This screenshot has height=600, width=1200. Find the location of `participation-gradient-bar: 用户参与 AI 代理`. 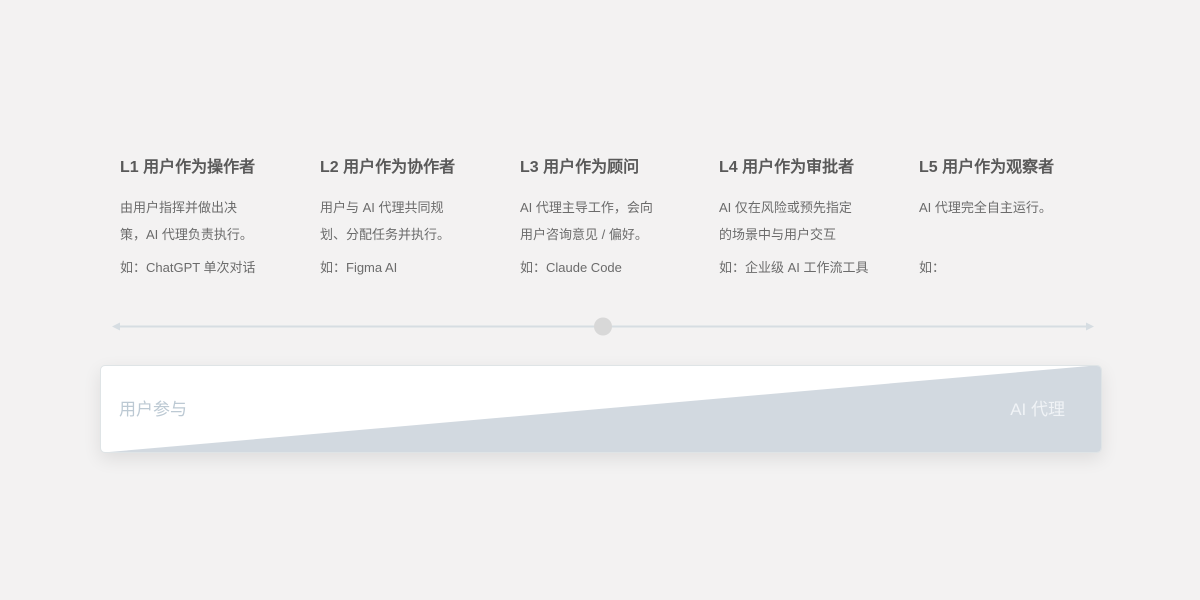

participation-gradient-bar: 用户参与 AI 代理 is located at coordinates (601, 409).